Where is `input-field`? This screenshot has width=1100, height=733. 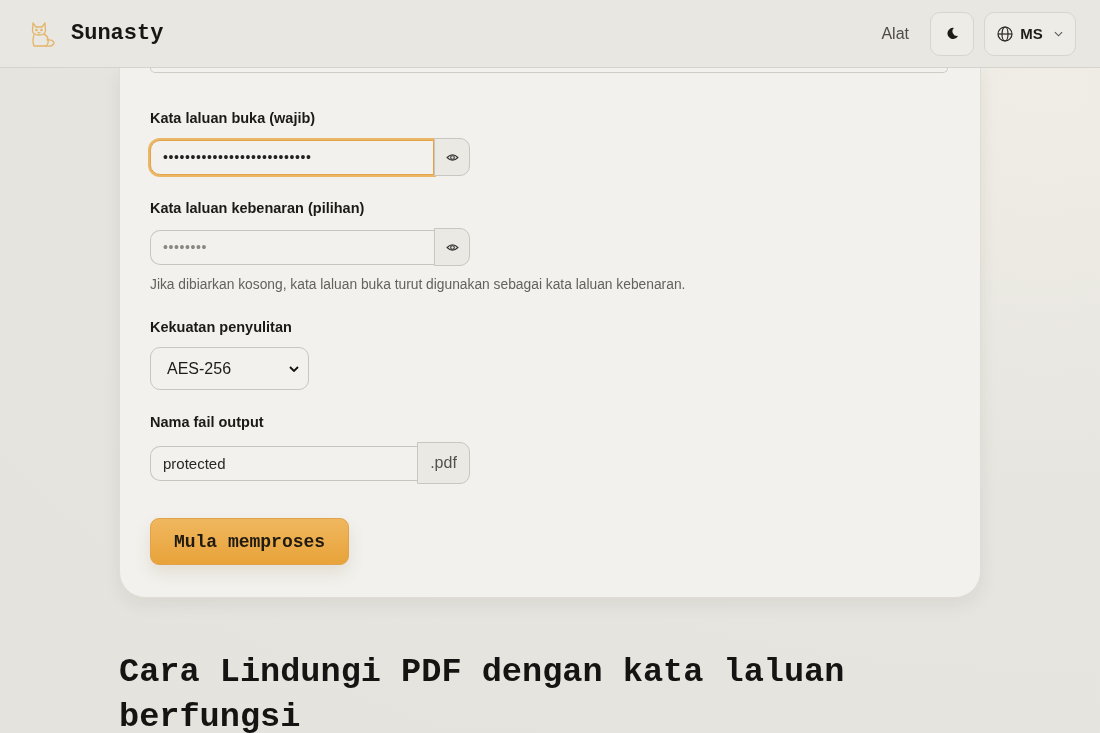 input-field is located at coordinates (549, 70).